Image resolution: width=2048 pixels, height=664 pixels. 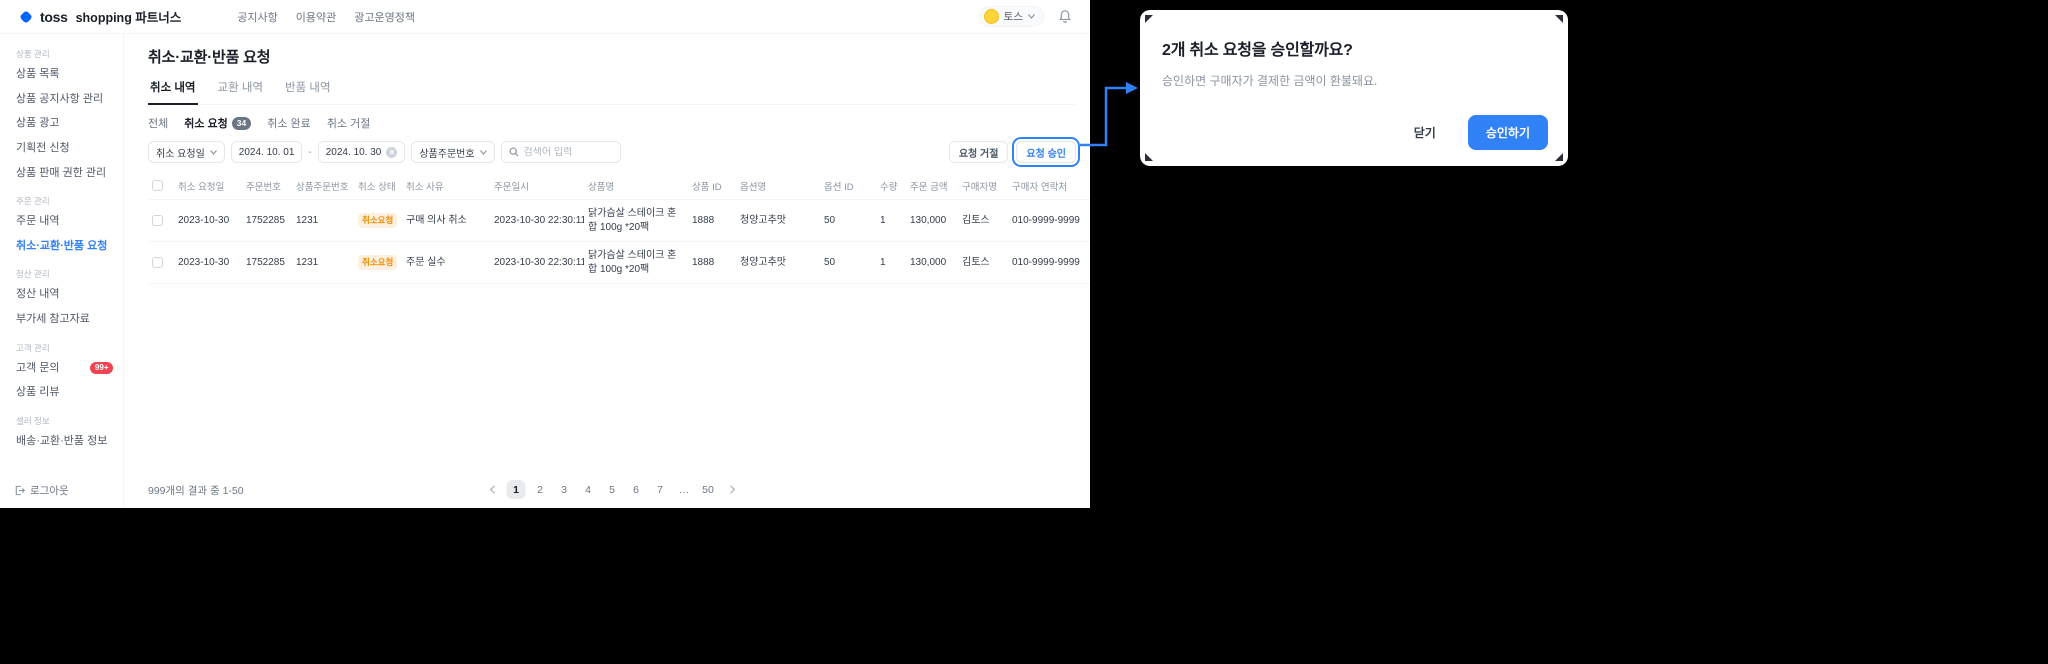 What do you see at coordinates (978, 152) in the screenshot?
I see `reject-request-button: 요청 거절` at bounding box center [978, 152].